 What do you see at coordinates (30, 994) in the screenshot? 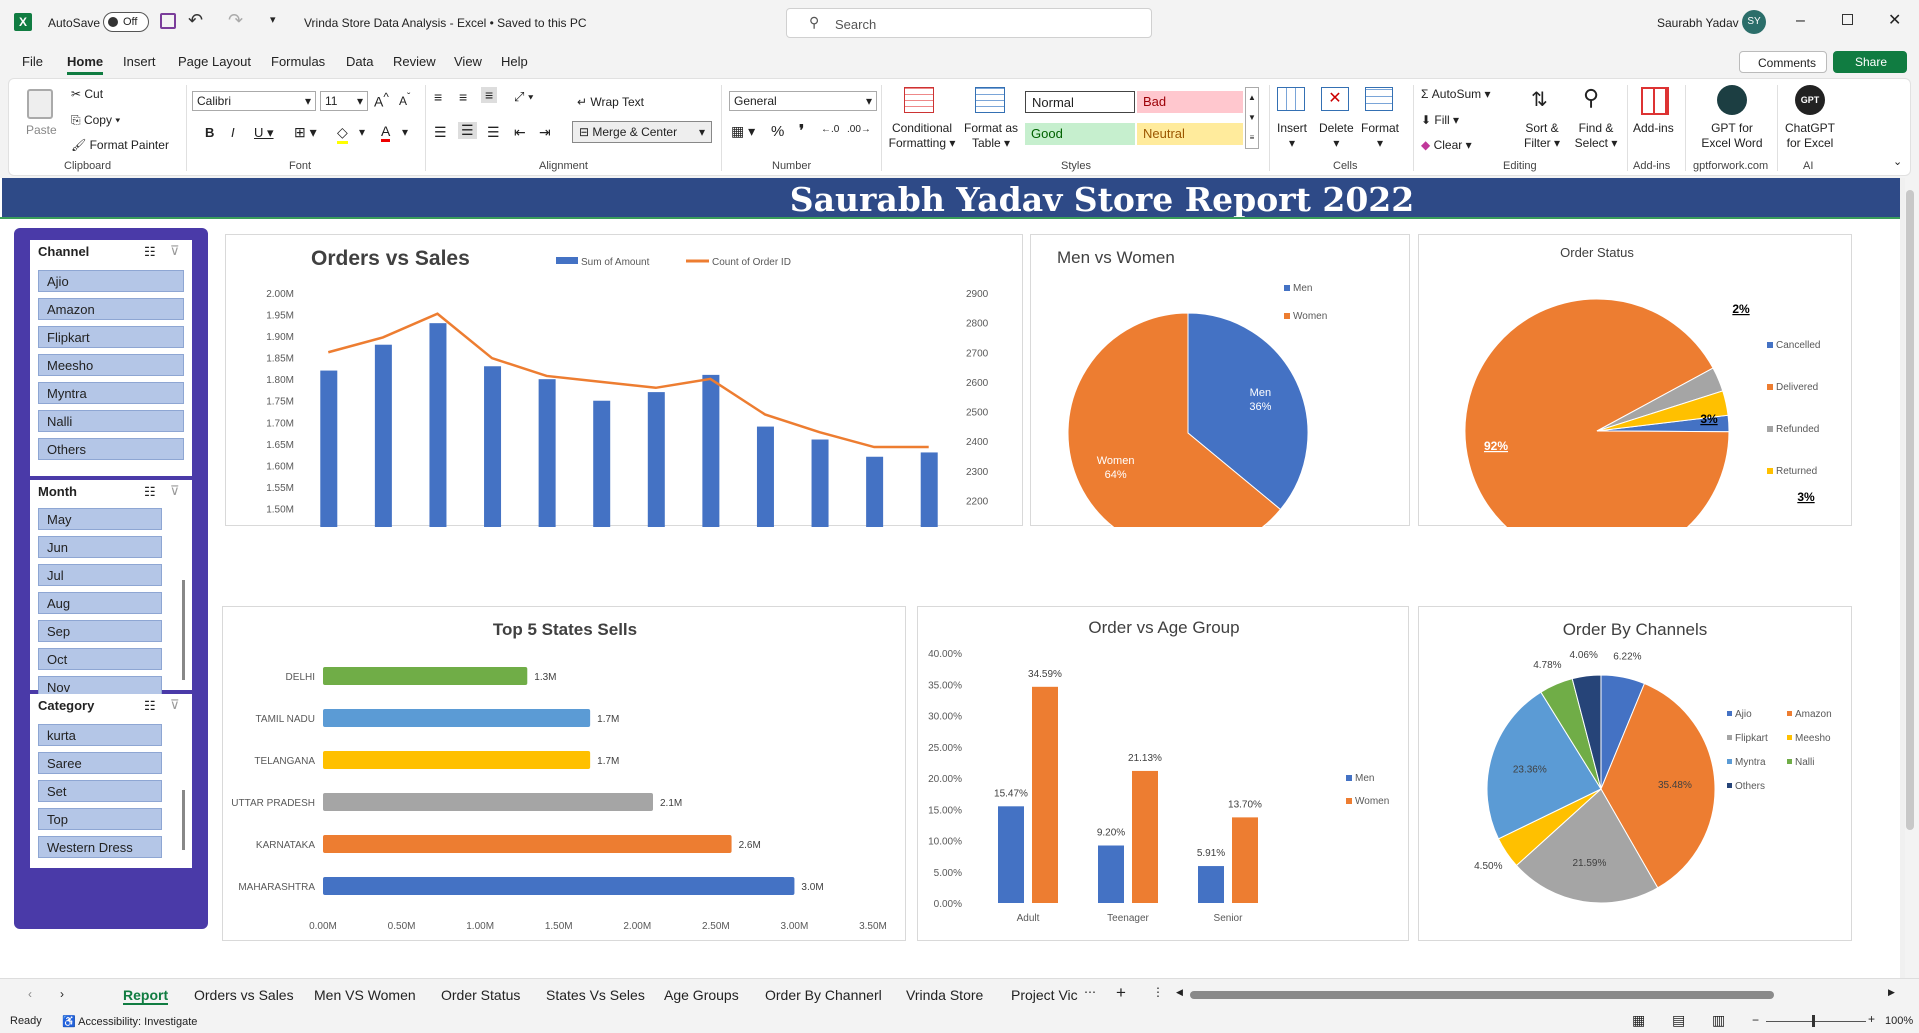
I see `prev-sheet-icon: ‹` at bounding box center [30, 994].